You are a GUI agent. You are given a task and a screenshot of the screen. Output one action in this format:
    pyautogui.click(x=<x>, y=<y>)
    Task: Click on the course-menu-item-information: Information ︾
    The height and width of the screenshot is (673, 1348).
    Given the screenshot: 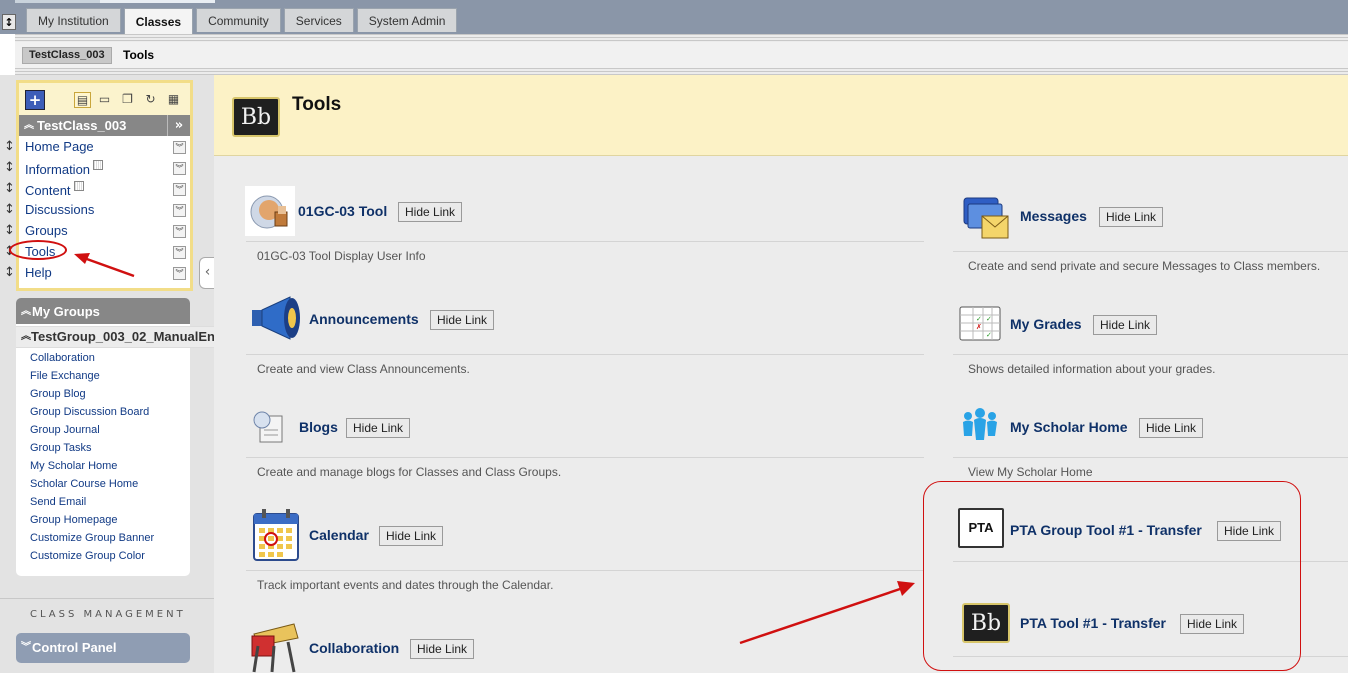 What is the action you would take?
    pyautogui.click(x=104, y=168)
    